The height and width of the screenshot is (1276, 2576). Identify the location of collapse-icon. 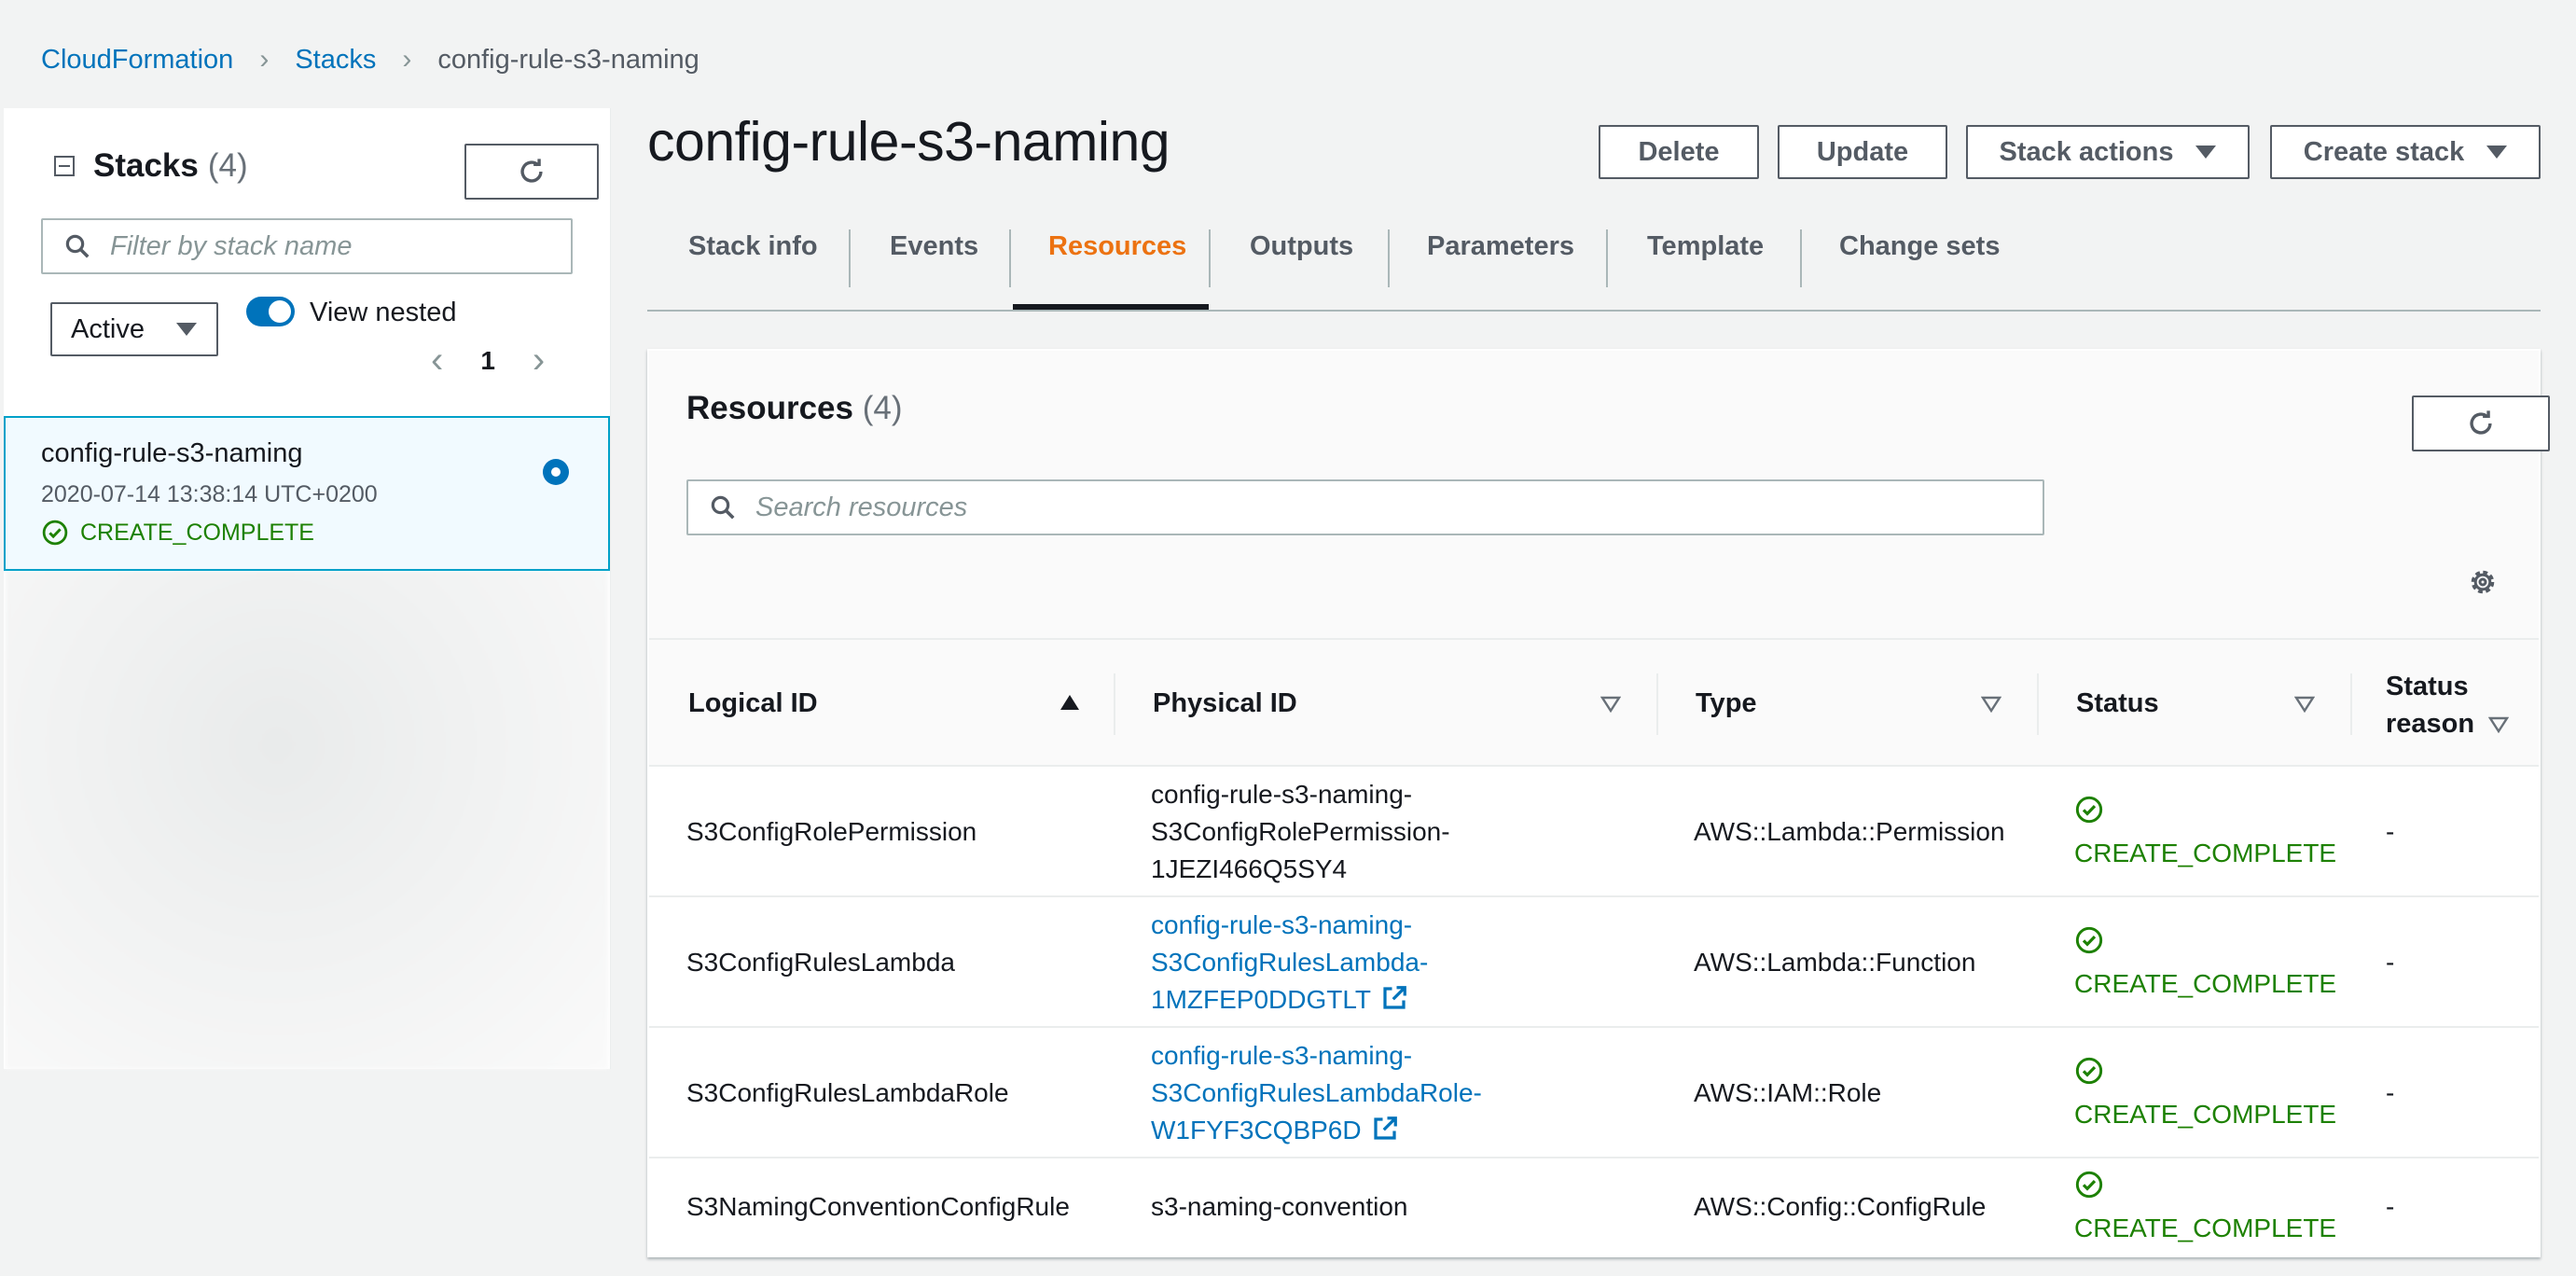
(64, 166).